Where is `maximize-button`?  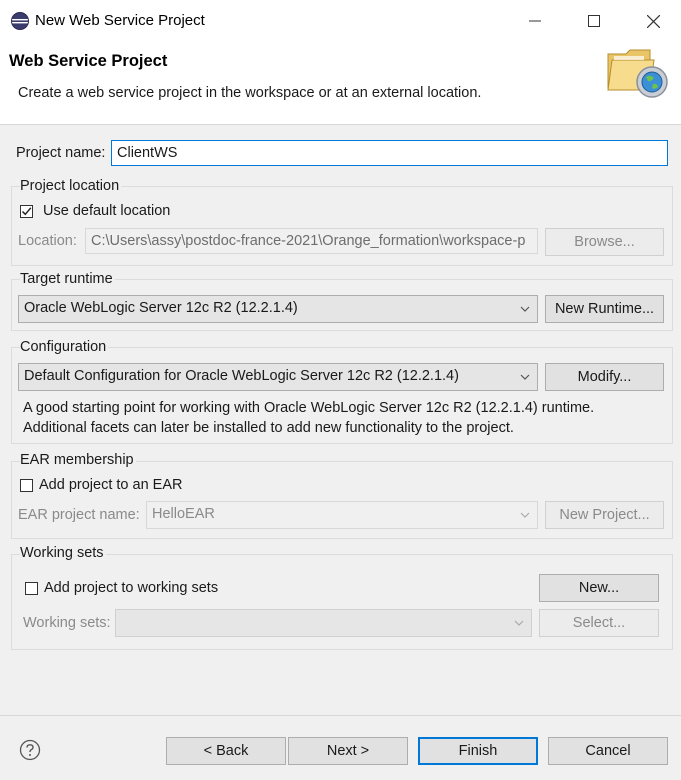
maximize-button is located at coordinates (594, 21).